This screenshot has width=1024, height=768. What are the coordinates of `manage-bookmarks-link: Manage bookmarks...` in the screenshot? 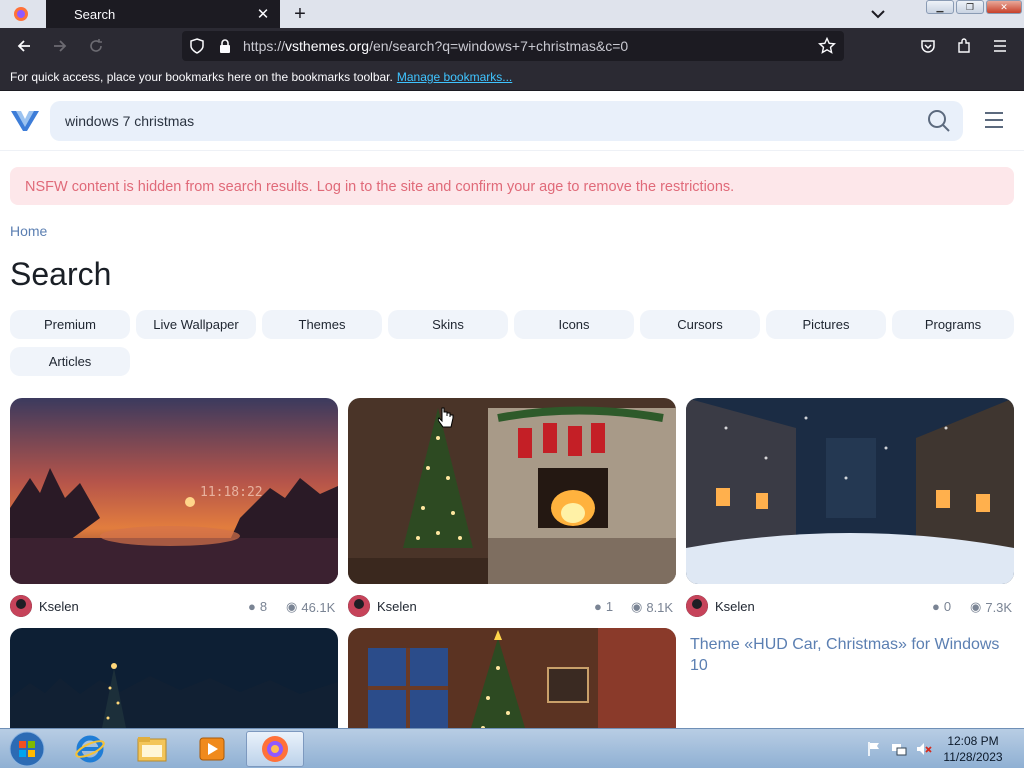 It's located at (454, 77).